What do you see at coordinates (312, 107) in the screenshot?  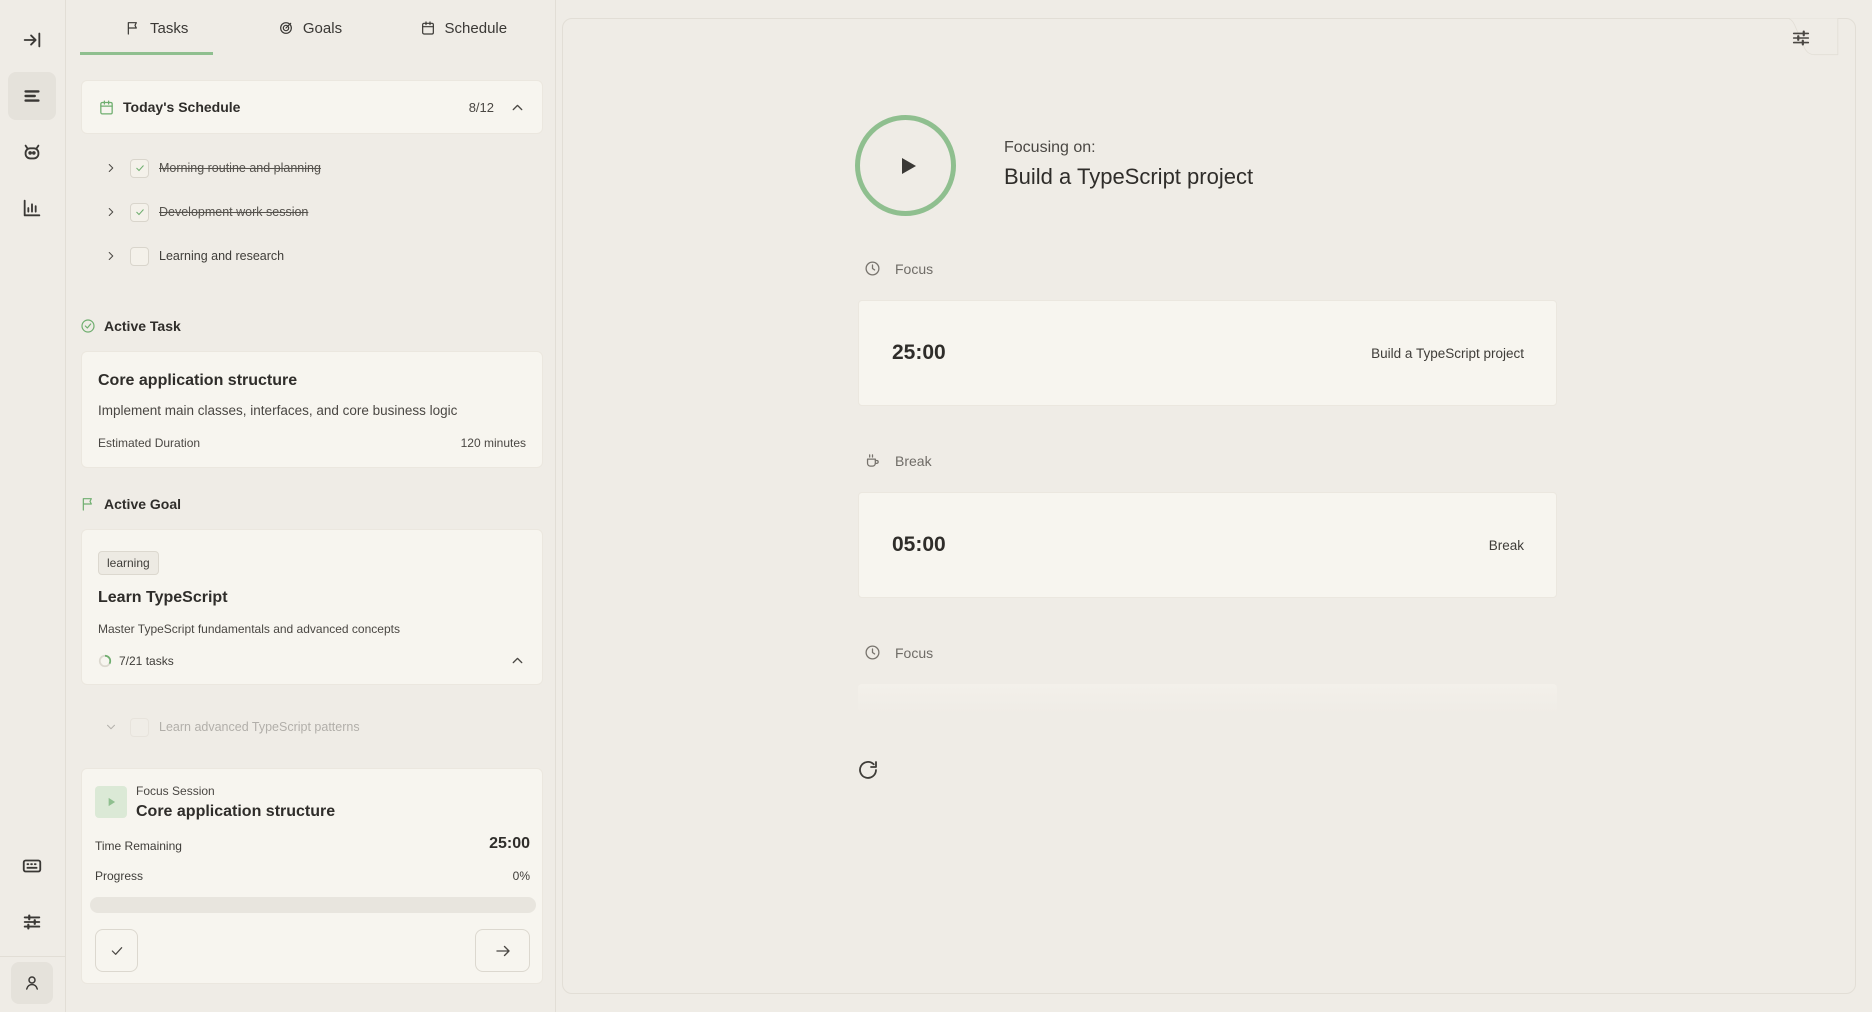 I see `schedule-header: Today's Schedule 8/12` at bounding box center [312, 107].